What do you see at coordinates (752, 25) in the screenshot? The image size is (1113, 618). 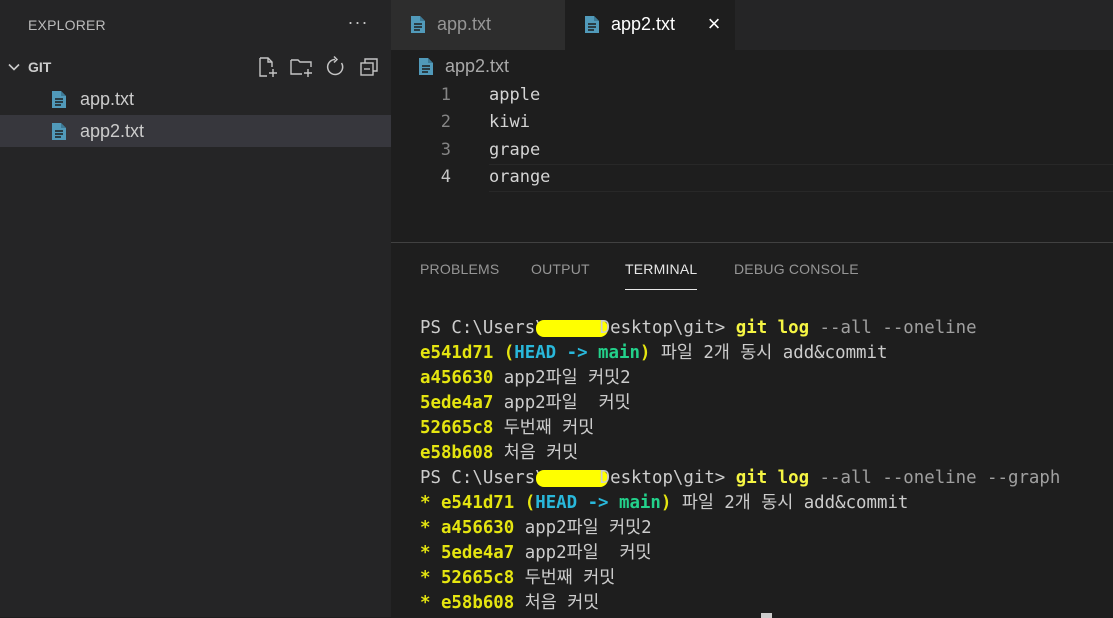 I see `editor-tab-bar: app.txt app2.txt ×` at bounding box center [752, 25].